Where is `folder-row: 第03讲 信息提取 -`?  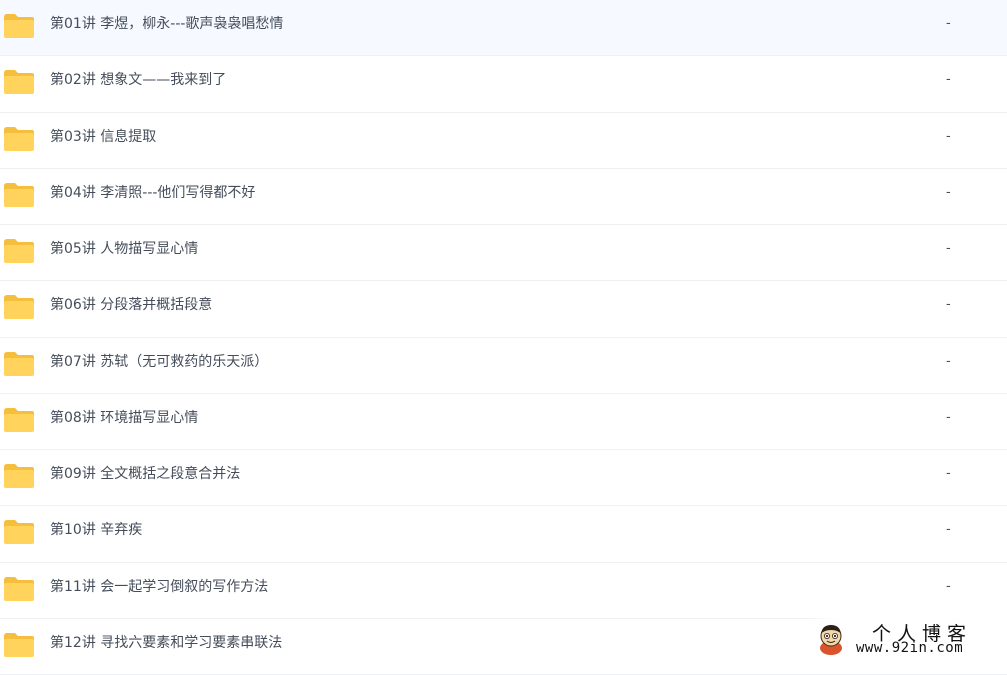
folder-row: 第03讲 信息提取 - is located at coordinates (503, 141).